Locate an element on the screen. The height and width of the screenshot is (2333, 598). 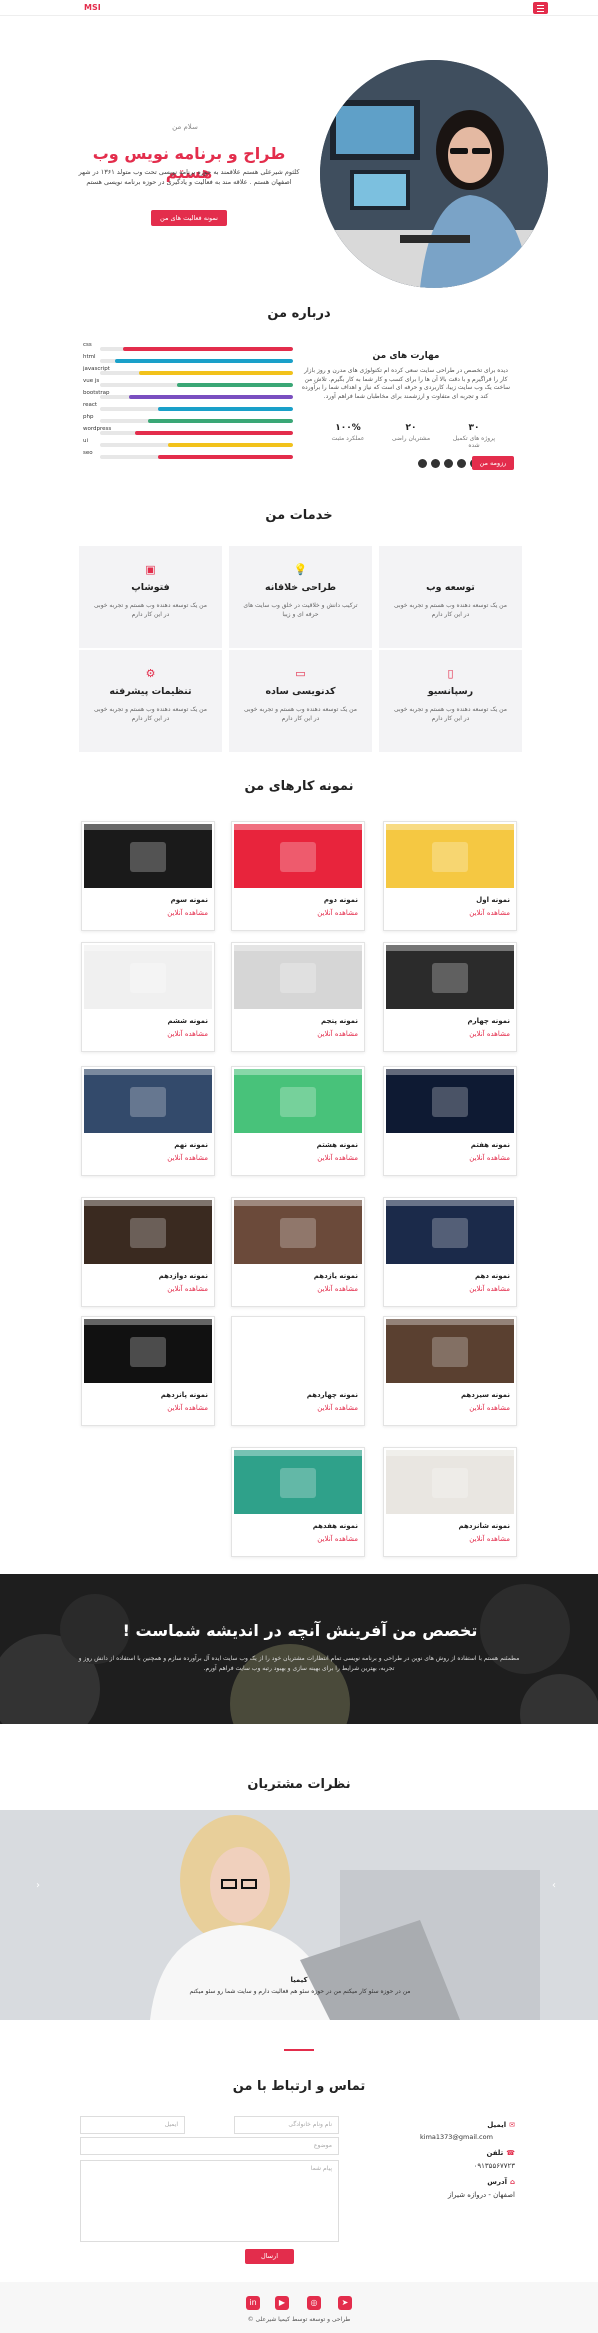
portfolio-card: نمونه هفتم مشاهده آنلاین is located at coordinates (450, 1121).